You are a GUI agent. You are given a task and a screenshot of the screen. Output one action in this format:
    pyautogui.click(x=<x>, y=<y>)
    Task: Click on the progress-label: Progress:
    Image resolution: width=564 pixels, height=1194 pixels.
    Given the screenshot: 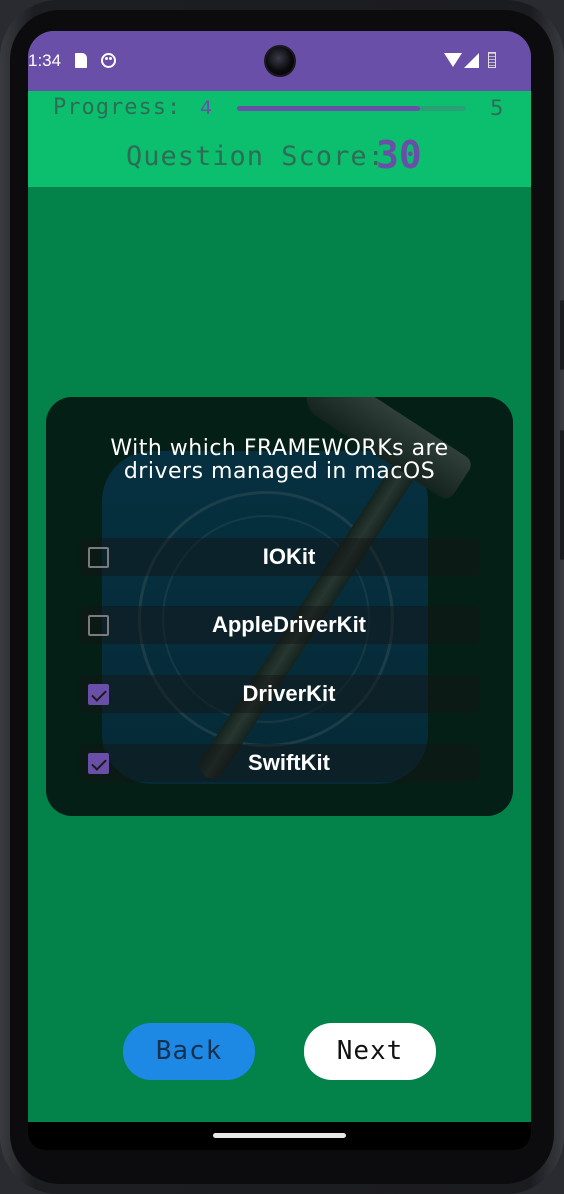 What is the action you would take?
    pyautogui.click(x=117, y=107)
    